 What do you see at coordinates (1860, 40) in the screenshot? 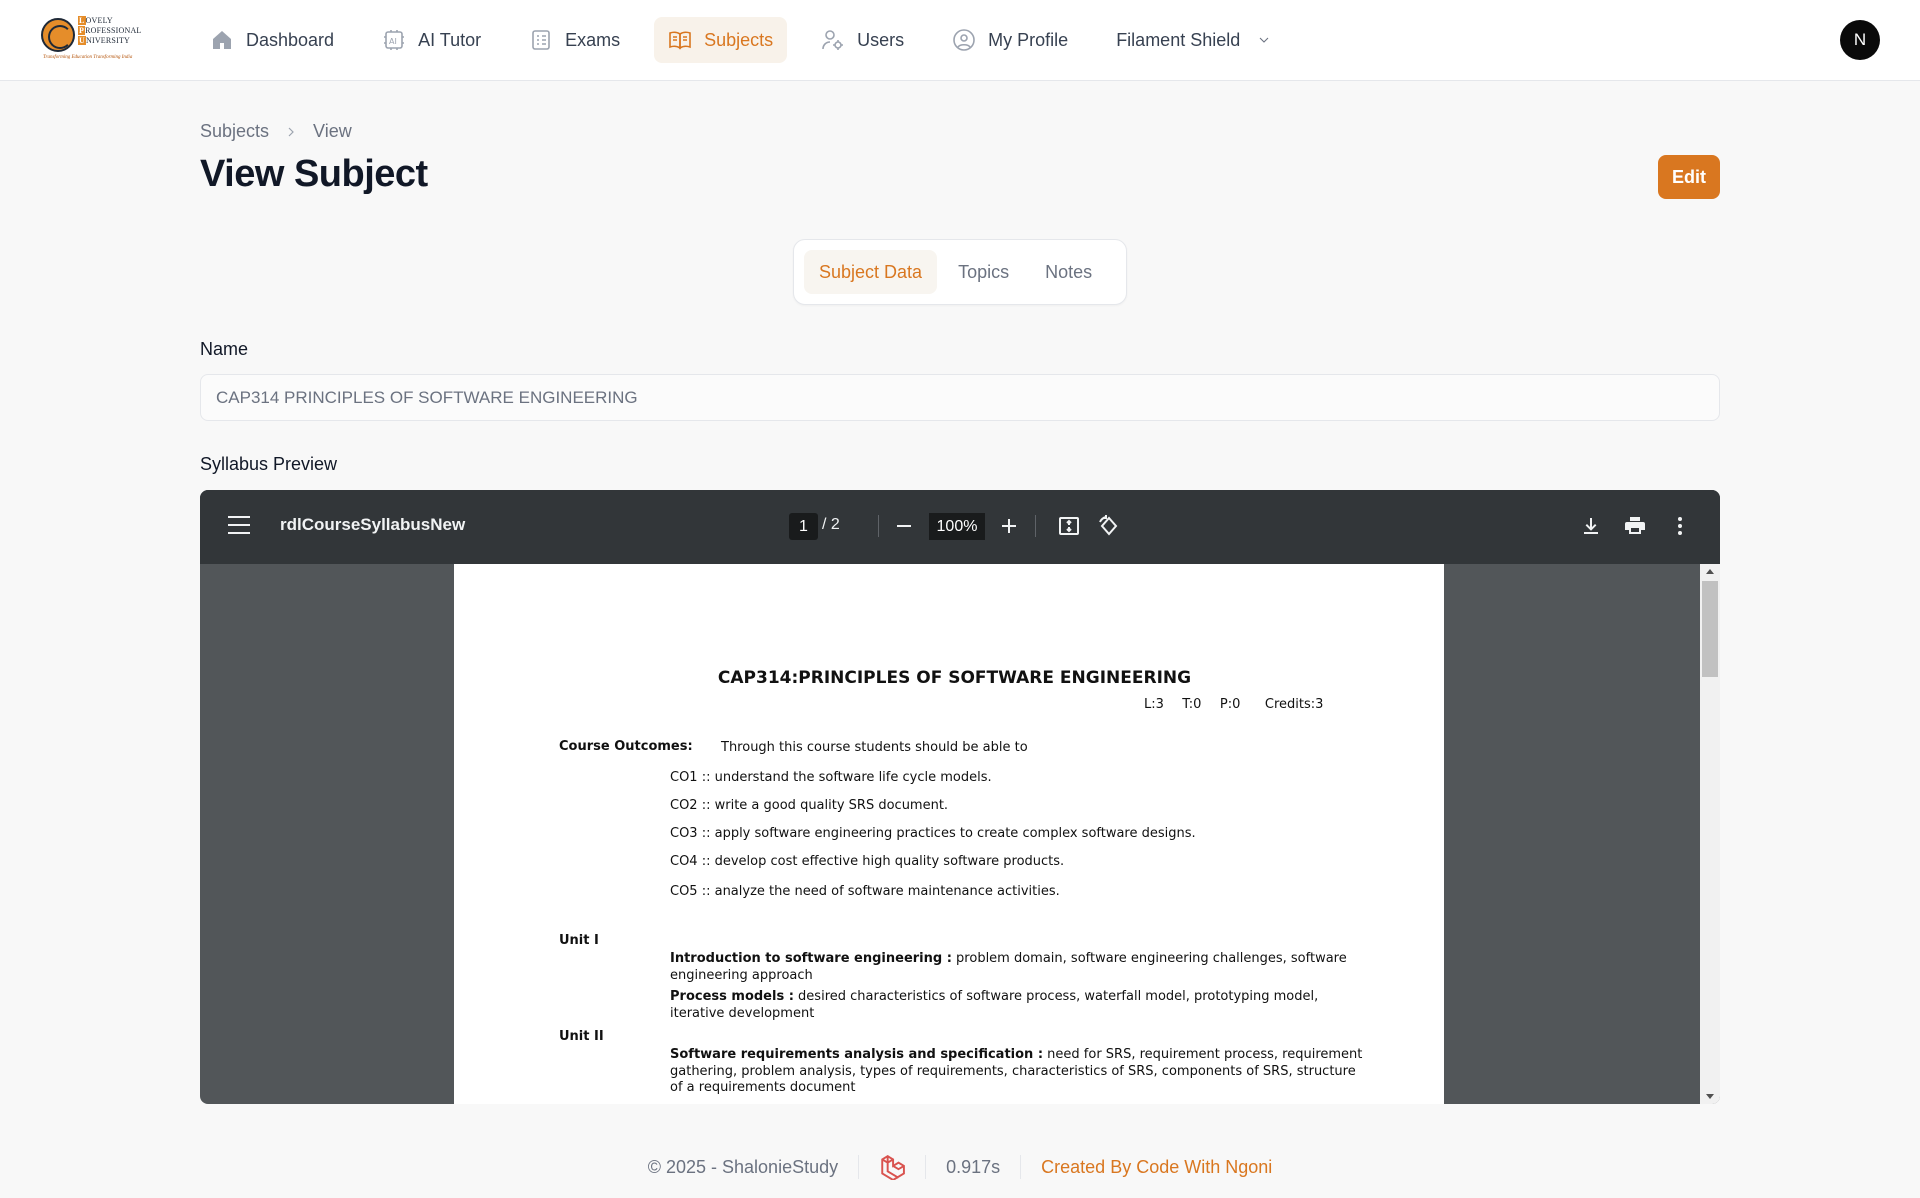
I see `avatar: N` at bounding box center [1860, 40].